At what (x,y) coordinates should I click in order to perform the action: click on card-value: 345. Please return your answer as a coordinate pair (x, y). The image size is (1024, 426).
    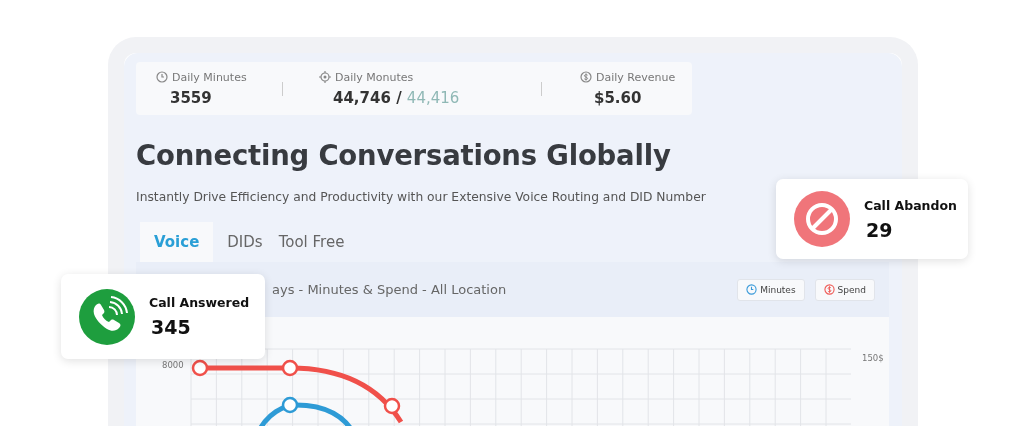
    Looking at the image, I should click on (171, 327).